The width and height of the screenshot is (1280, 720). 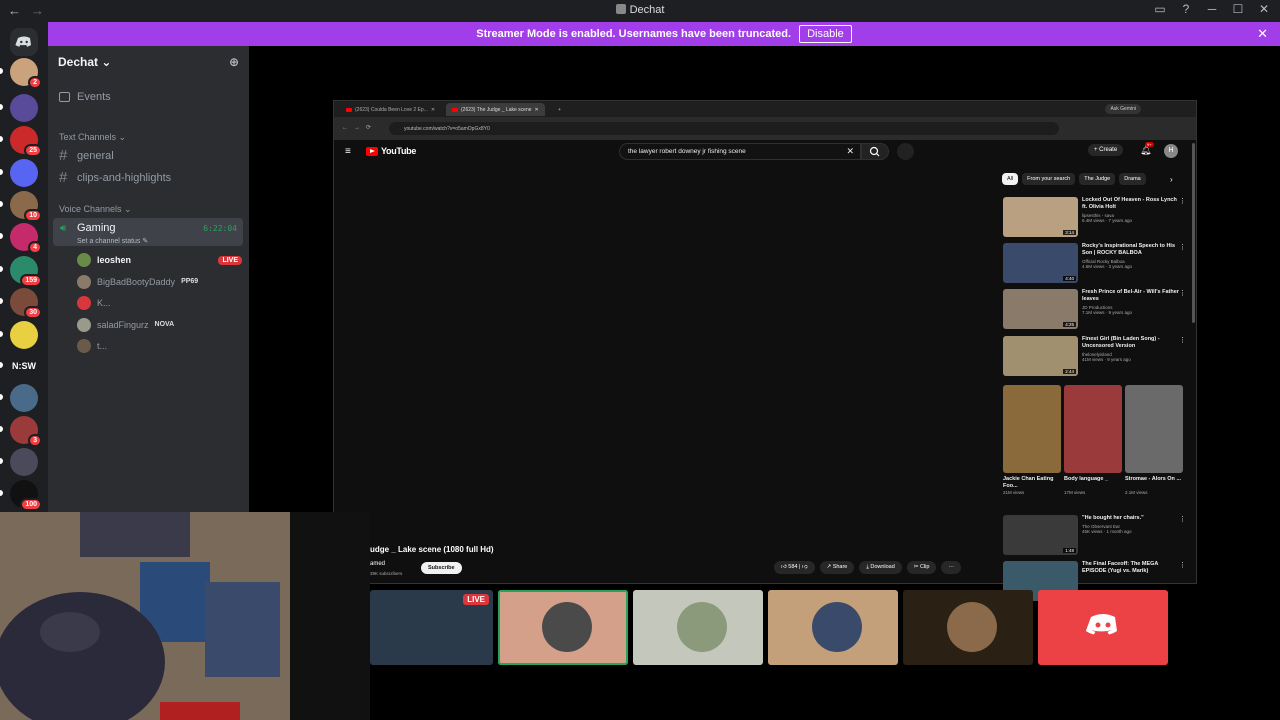 I want to click on video-title: "He bought her chairs.", so click(x=1131, y=518).